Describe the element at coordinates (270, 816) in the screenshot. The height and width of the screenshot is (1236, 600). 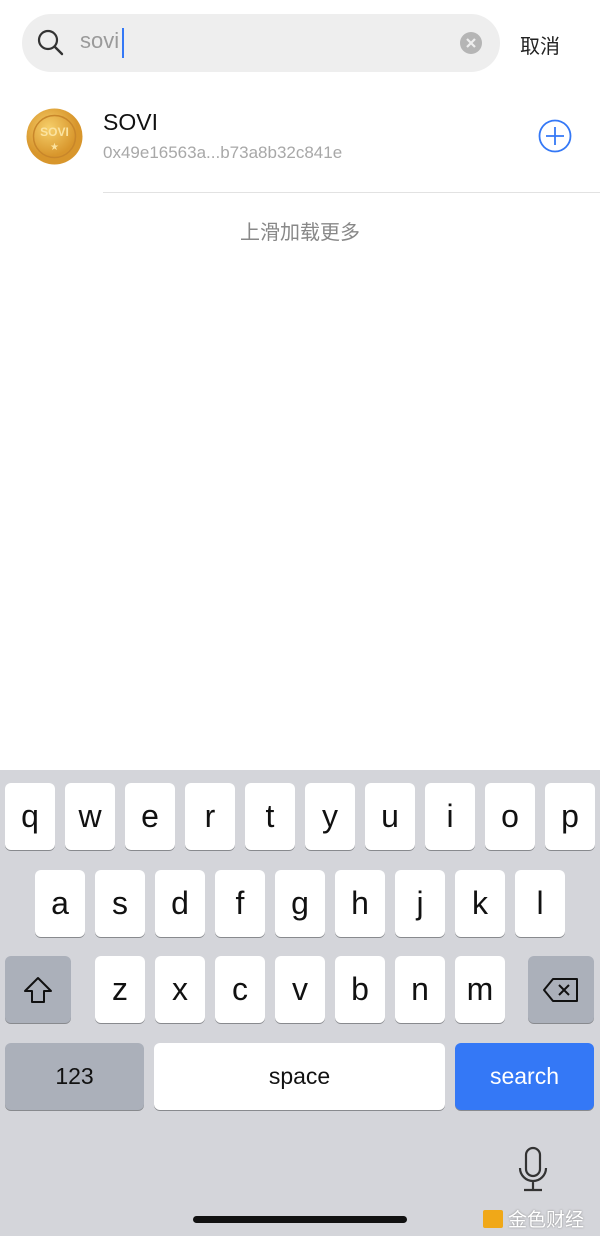
I see `key-t: t` at that location.